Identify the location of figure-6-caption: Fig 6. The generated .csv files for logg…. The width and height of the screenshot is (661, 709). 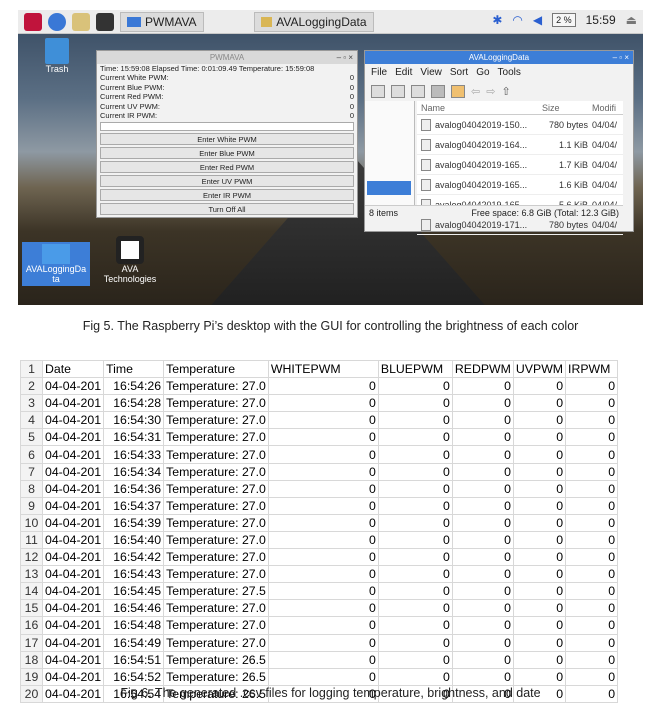
(330, 693).